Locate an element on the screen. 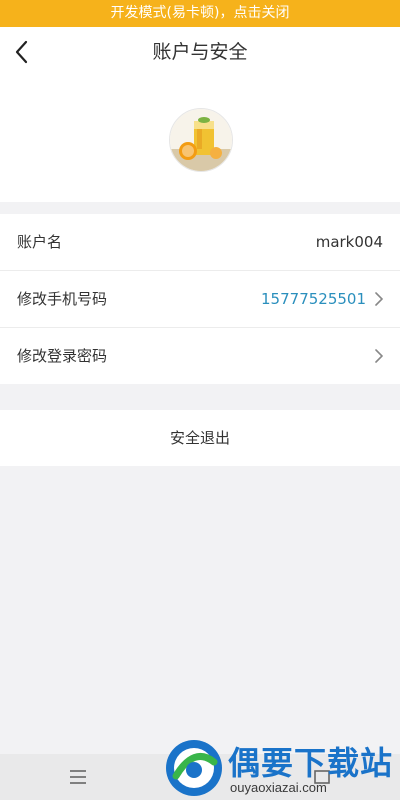  site-watermark: 偶要下载站 ouyaoxiazai.com is located at coordinates (280, 768).